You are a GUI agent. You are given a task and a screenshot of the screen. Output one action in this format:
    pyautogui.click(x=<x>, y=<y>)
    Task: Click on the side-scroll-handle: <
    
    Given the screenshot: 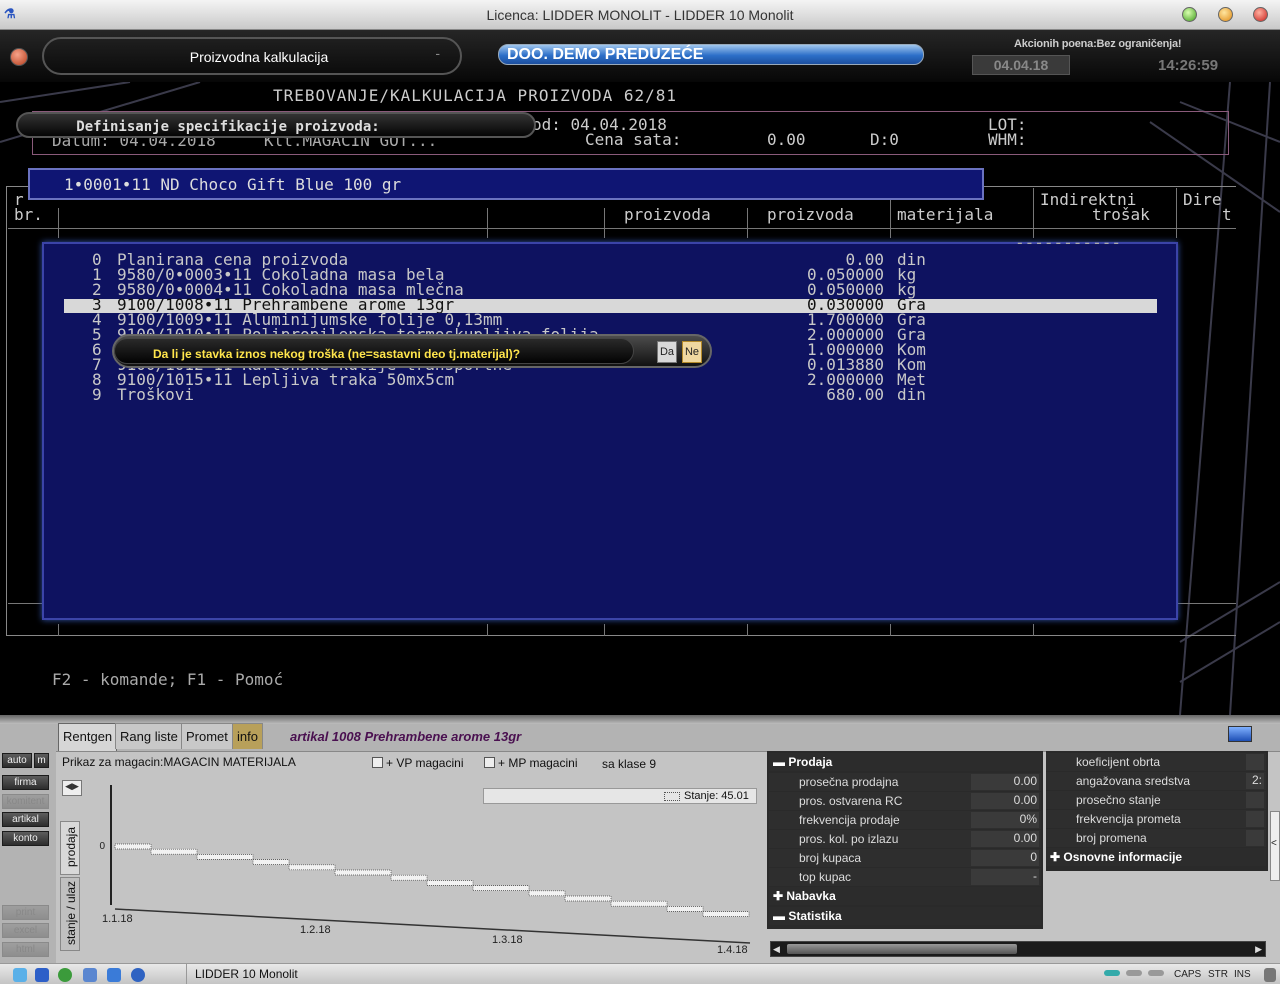 What is the action you would take?
    pyautogui.click(x=1275, y=846)
    